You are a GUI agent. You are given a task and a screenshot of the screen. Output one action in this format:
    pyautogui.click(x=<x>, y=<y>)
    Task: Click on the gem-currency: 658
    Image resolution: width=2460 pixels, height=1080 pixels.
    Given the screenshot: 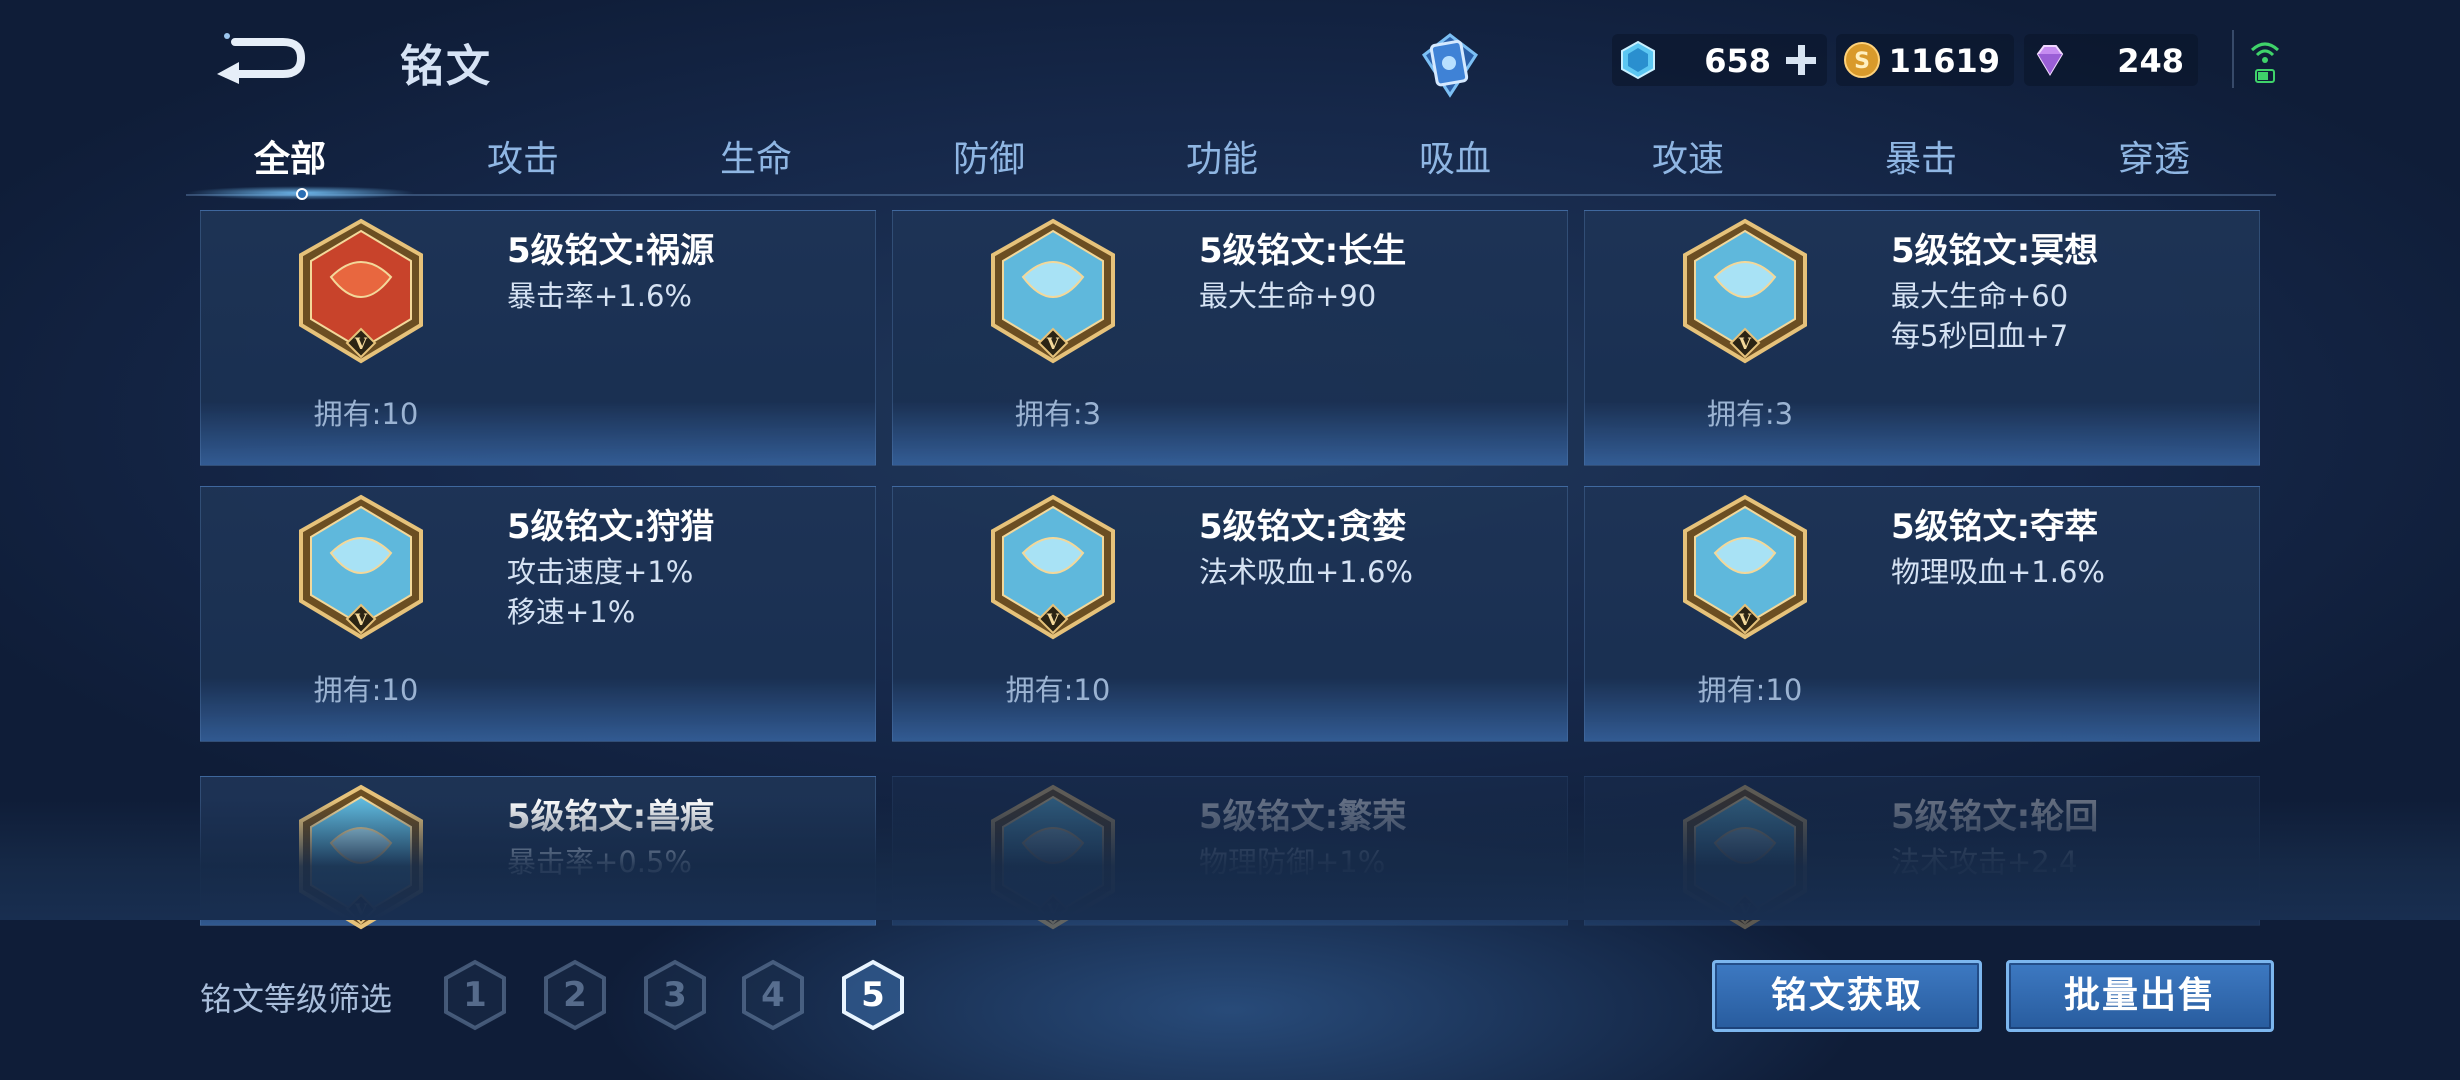 What is the action you would take?
    pyautogui.click(x=1719, y=60)
    